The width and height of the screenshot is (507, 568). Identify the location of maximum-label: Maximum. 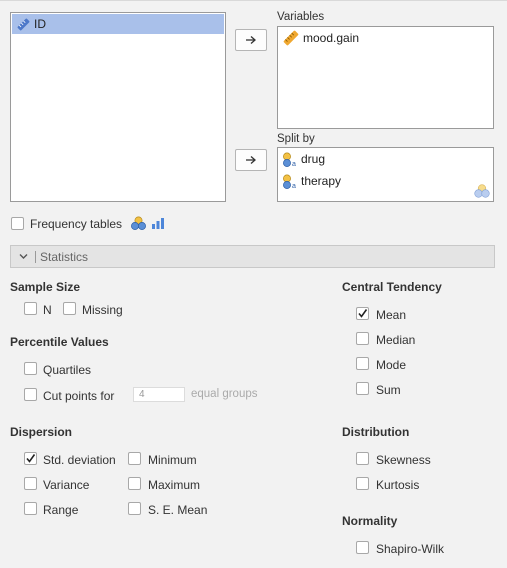
(174, 485).